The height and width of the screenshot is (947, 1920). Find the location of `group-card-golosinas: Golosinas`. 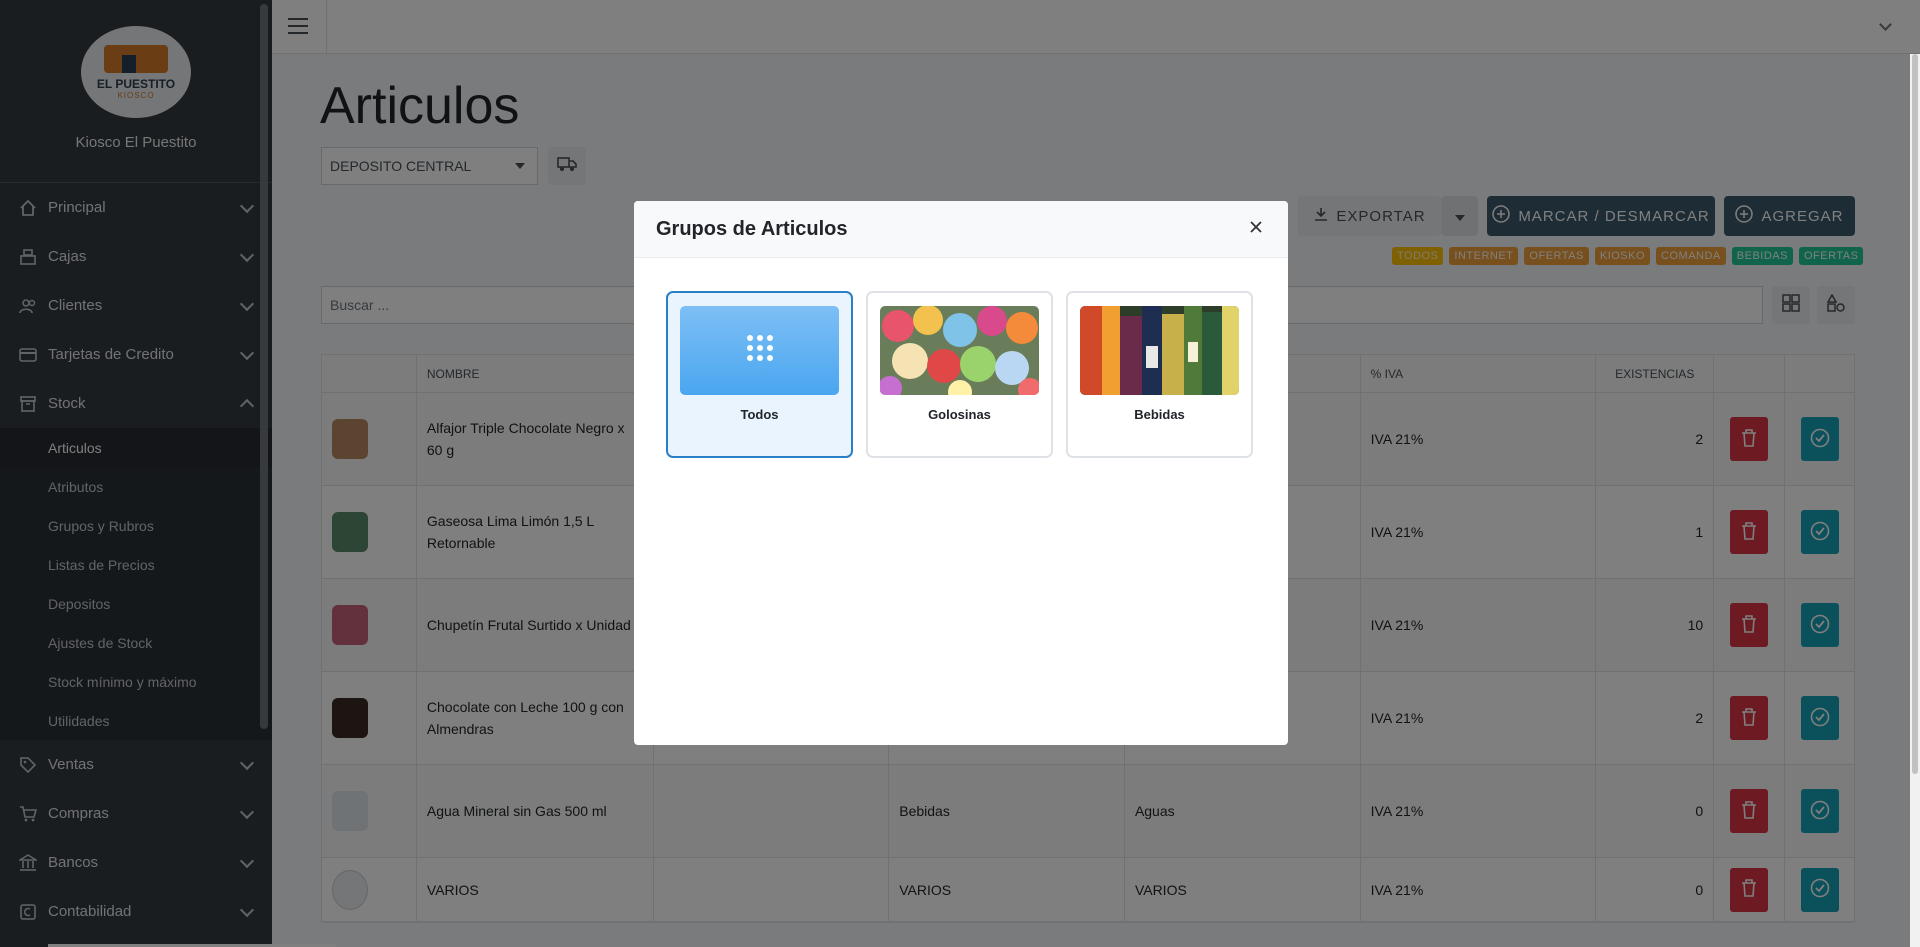

group-card-golosinas: Golosinas is located at coordinates (959, 374).